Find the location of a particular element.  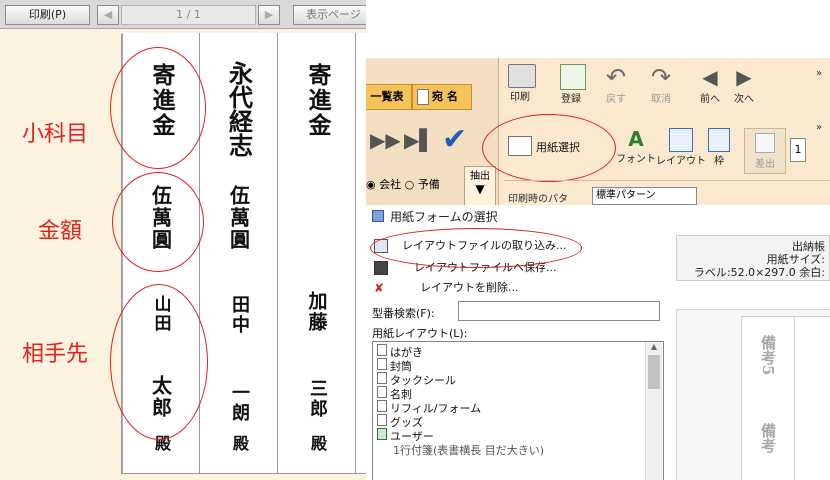

highlight-oval-item is located at coordinates (158, 108).